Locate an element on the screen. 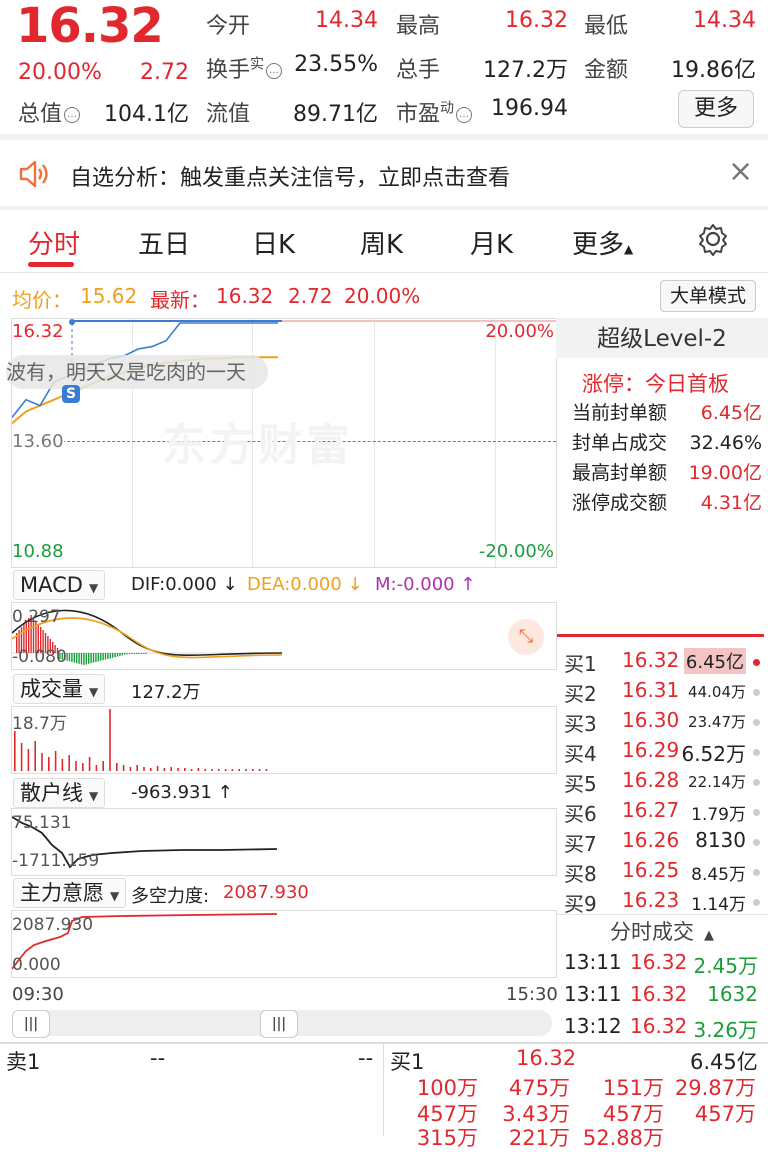 The image size is (768, 1152). macd-chart: 0.297 -0.080 ⤡ is located at coordinates (284, 636).